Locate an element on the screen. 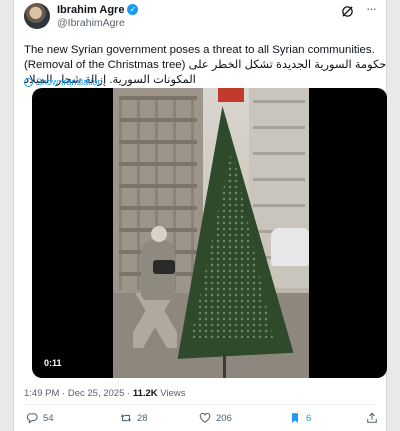  reply-button: 54 is located at coordinates (40, 418).